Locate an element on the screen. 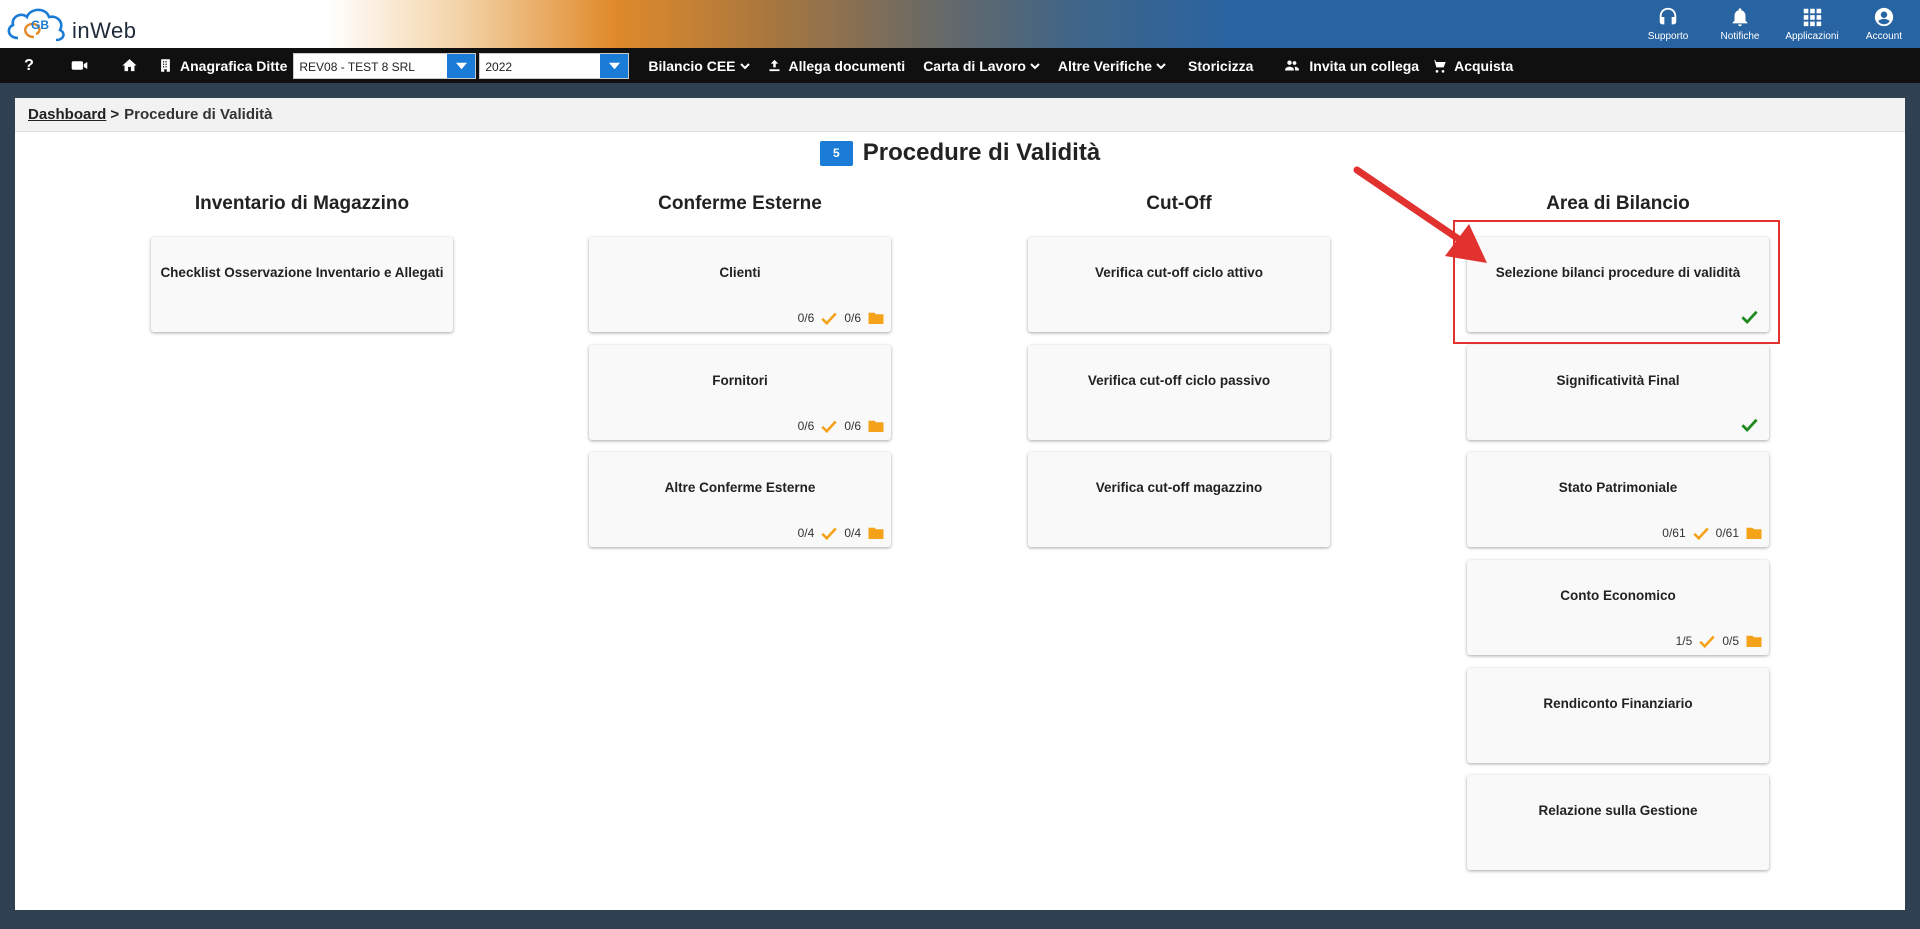 Image resolution: width=1920 pixels, height=929 pixels. storicizza-label: Storicizza is located at coordinates (1221, 65).